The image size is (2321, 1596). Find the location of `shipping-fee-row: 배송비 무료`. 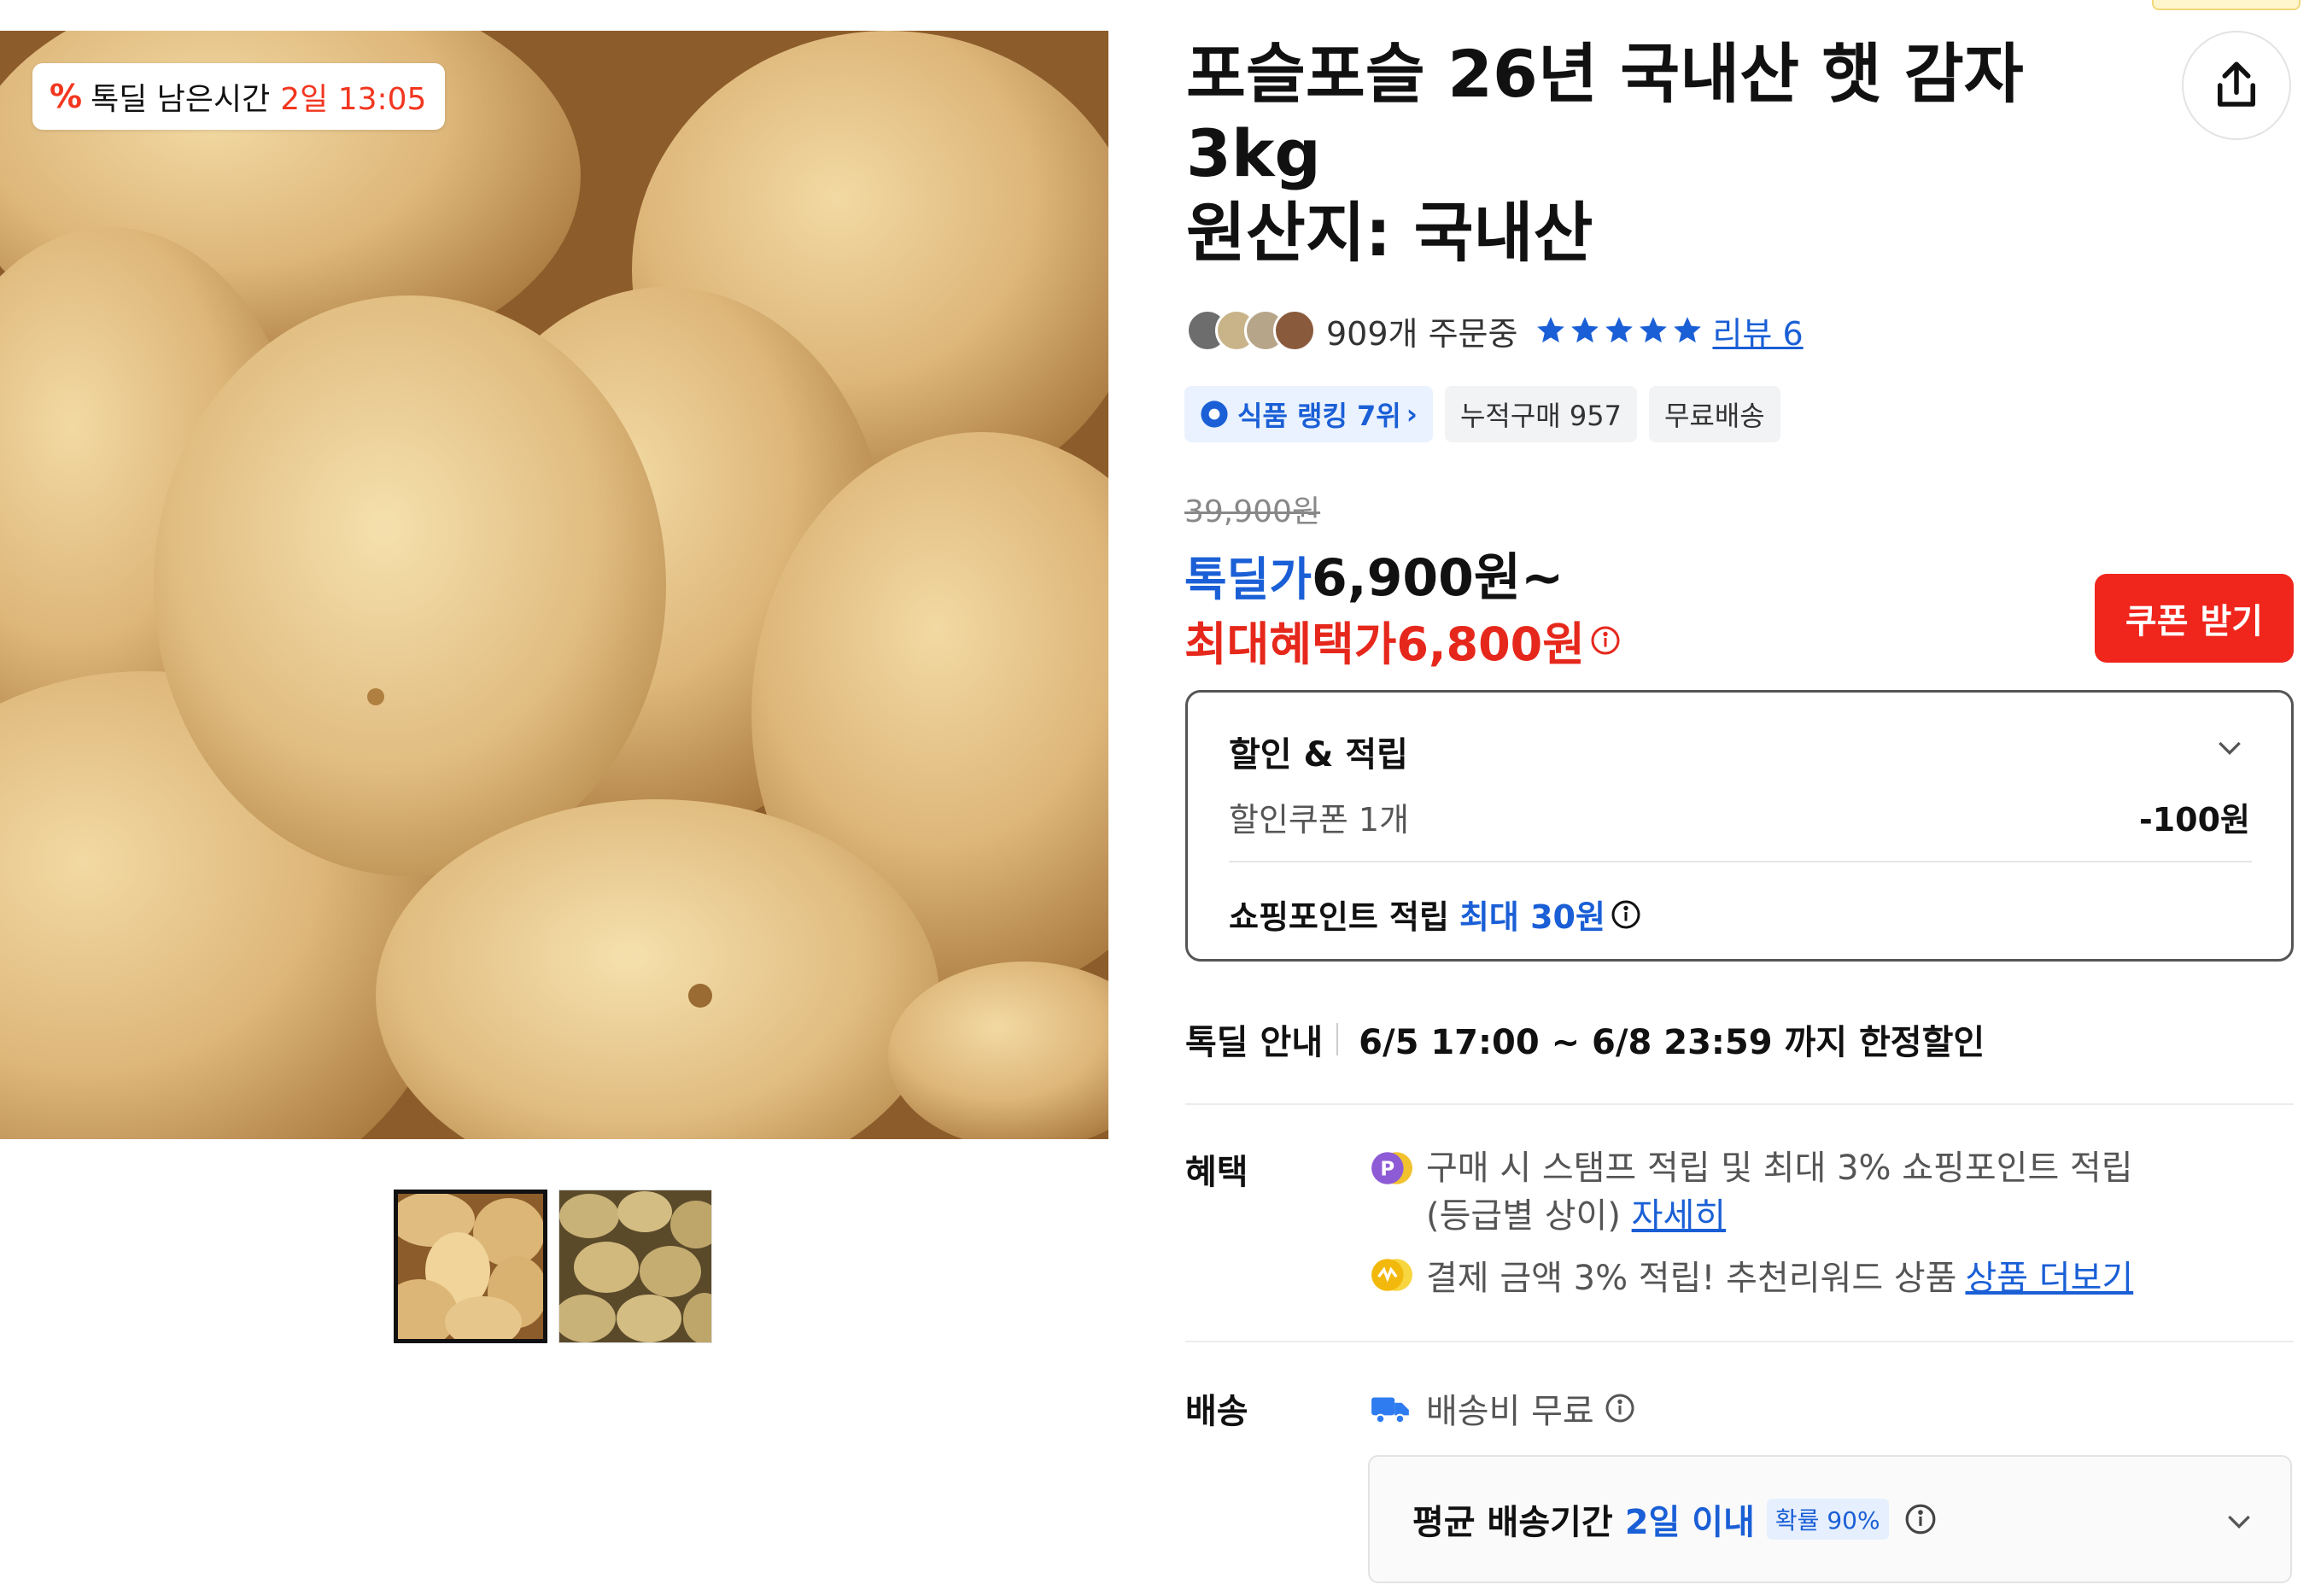

shipping-fee-row: 배송비 무료 is located at coordinates (1502, 1408).